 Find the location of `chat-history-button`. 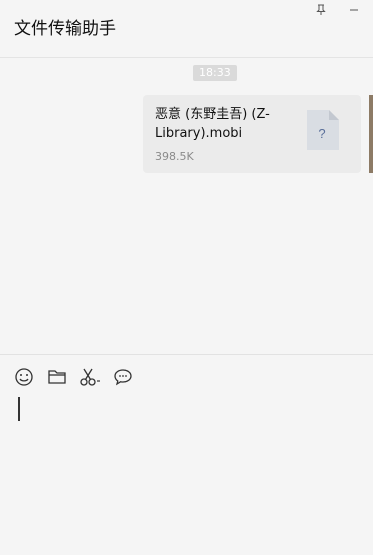

chat-history-button is located at coordinates (123, 377).